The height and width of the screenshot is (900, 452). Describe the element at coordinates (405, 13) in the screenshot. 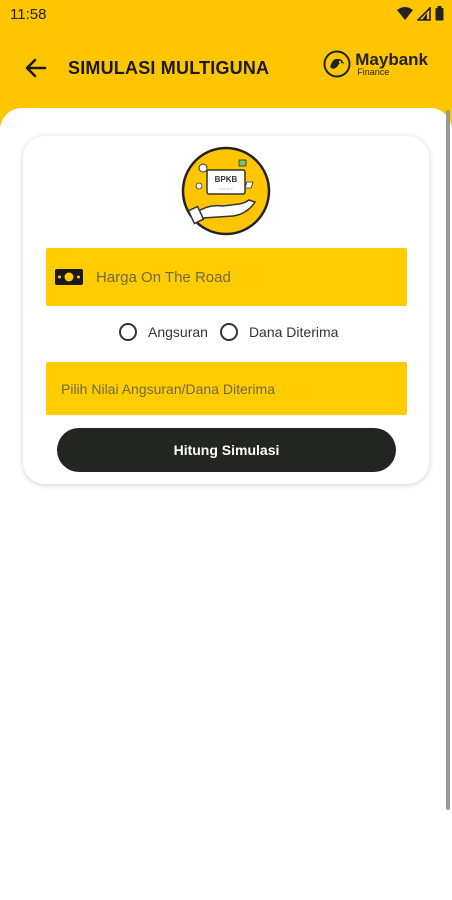

I see `wifi-icon` at that location.